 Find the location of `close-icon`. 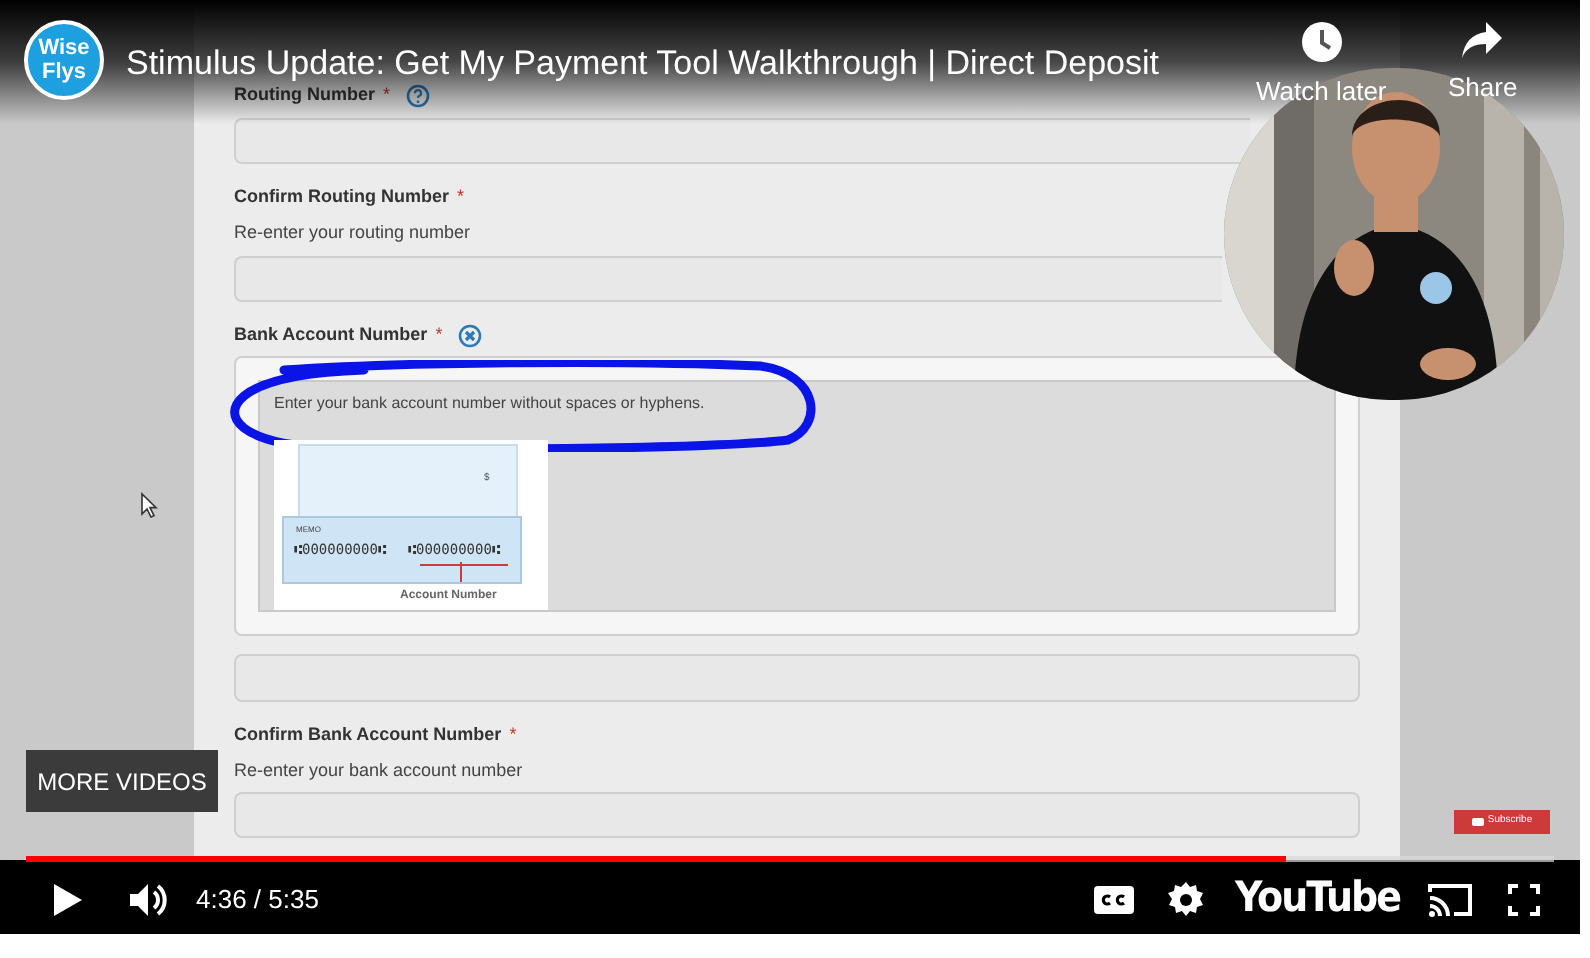

close-icon is located at coordinates (470, 335).